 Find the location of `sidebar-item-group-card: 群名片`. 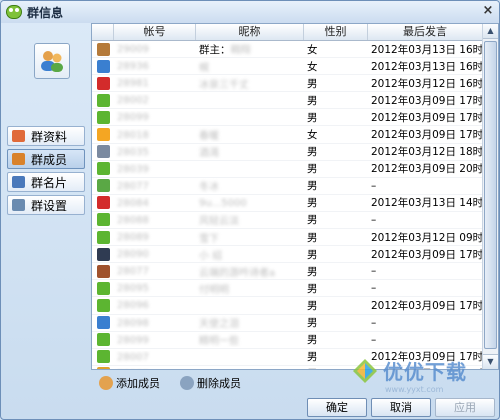

sidebar-item-group-card: 群名片 is located at coordinates (46, 182).